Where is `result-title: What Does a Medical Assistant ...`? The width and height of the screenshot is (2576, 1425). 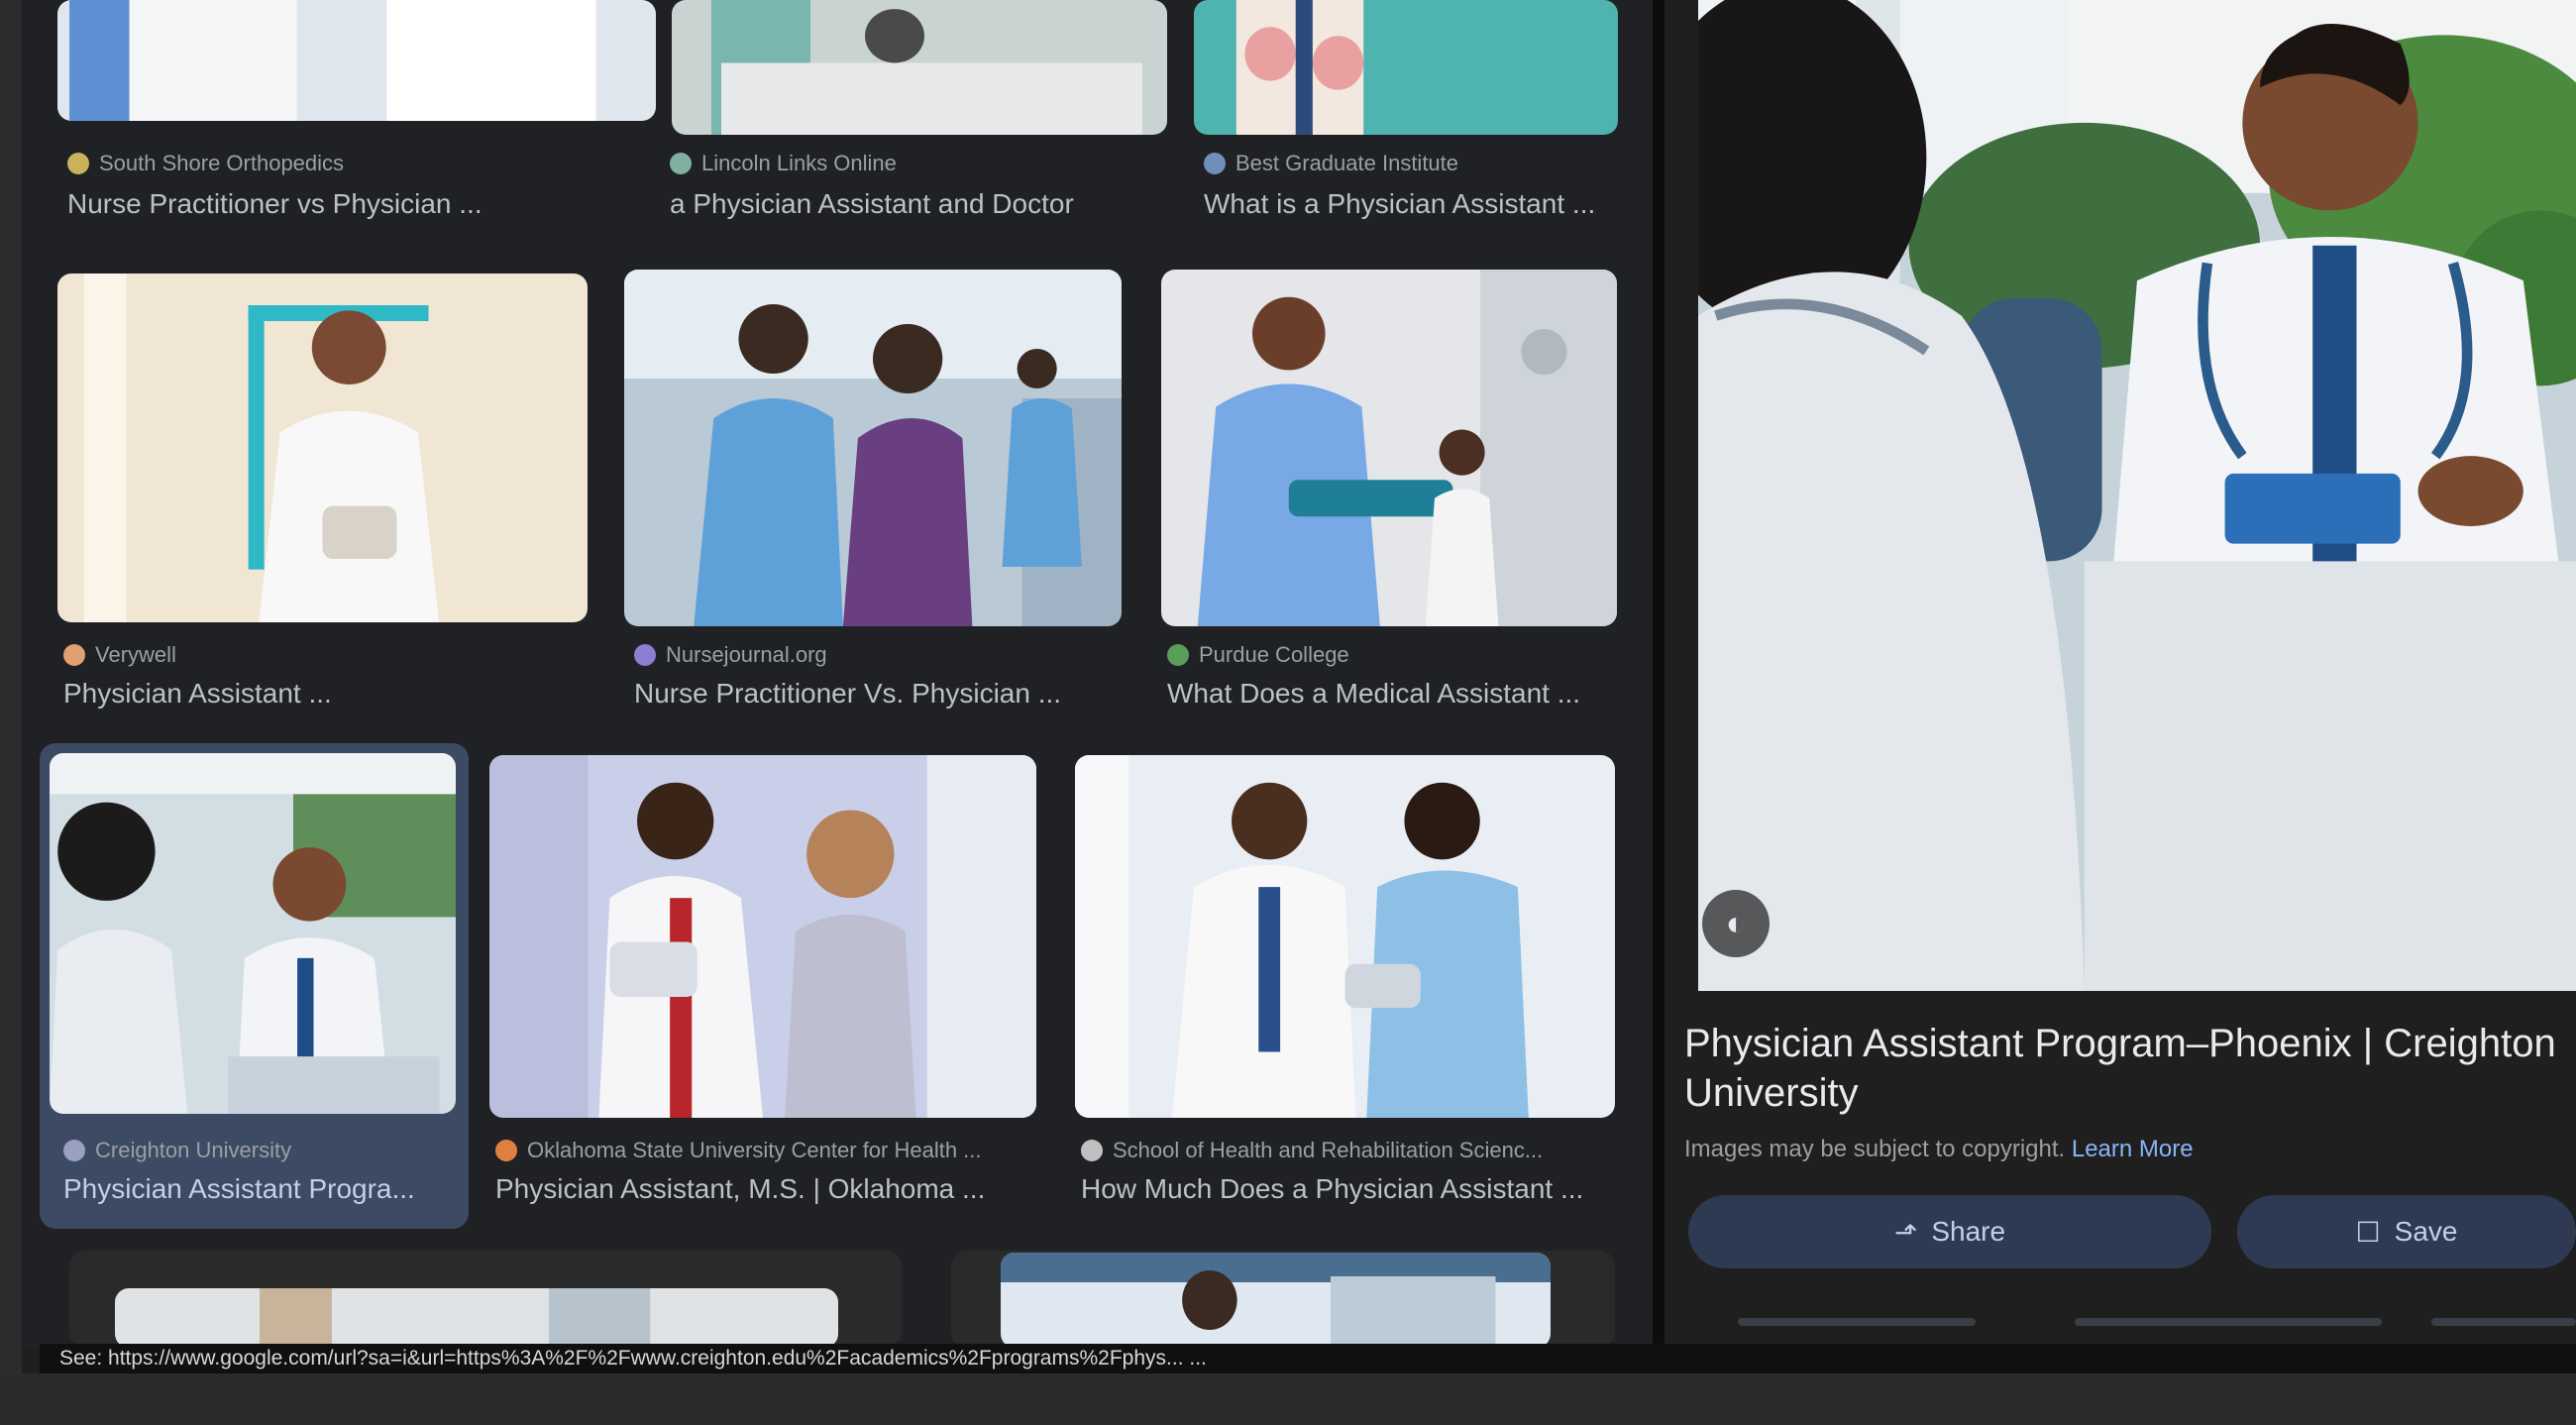 result-title: What Does a Medical Assistant ... is located at coordinates (1390, 694).